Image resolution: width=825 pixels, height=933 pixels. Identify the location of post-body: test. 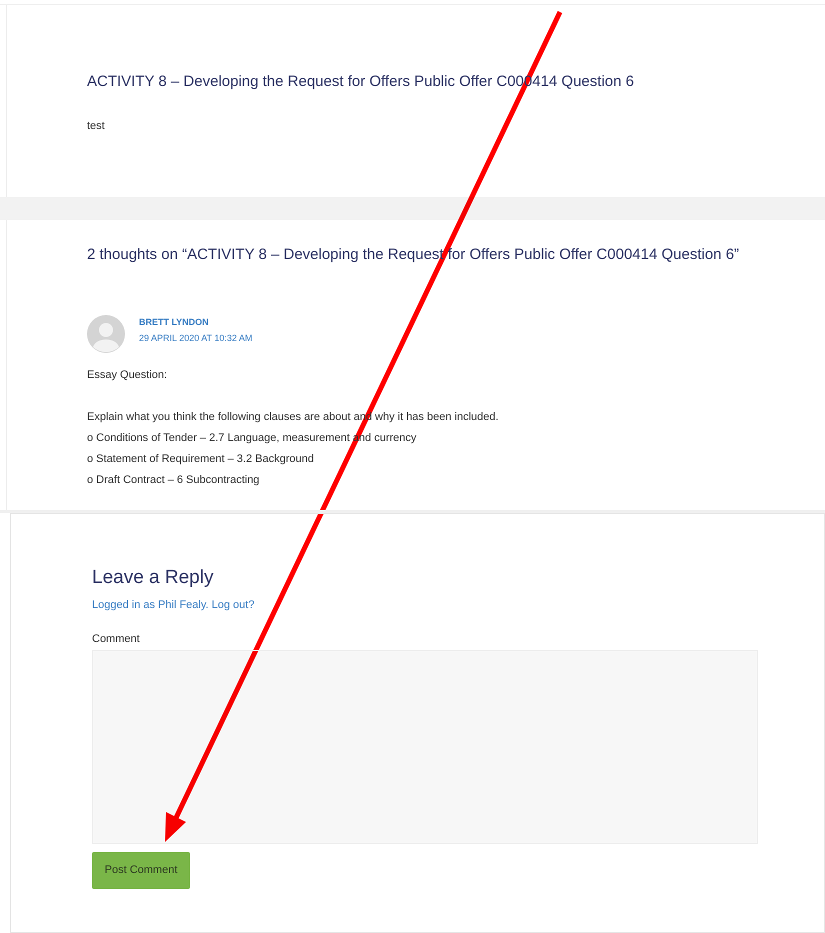
(96, 126).